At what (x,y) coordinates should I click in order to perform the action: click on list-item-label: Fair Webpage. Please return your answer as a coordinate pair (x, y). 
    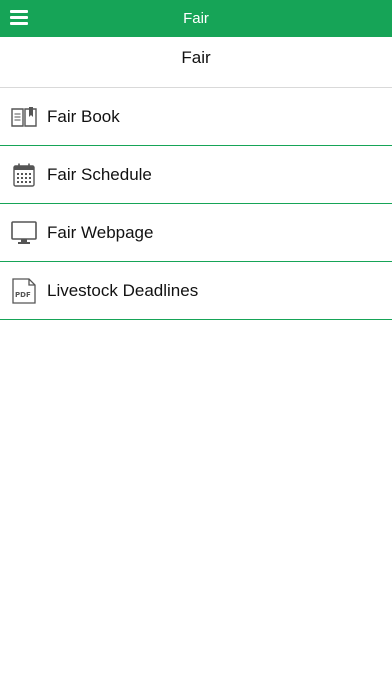
    Looking at the image, I should click on (100, 232).